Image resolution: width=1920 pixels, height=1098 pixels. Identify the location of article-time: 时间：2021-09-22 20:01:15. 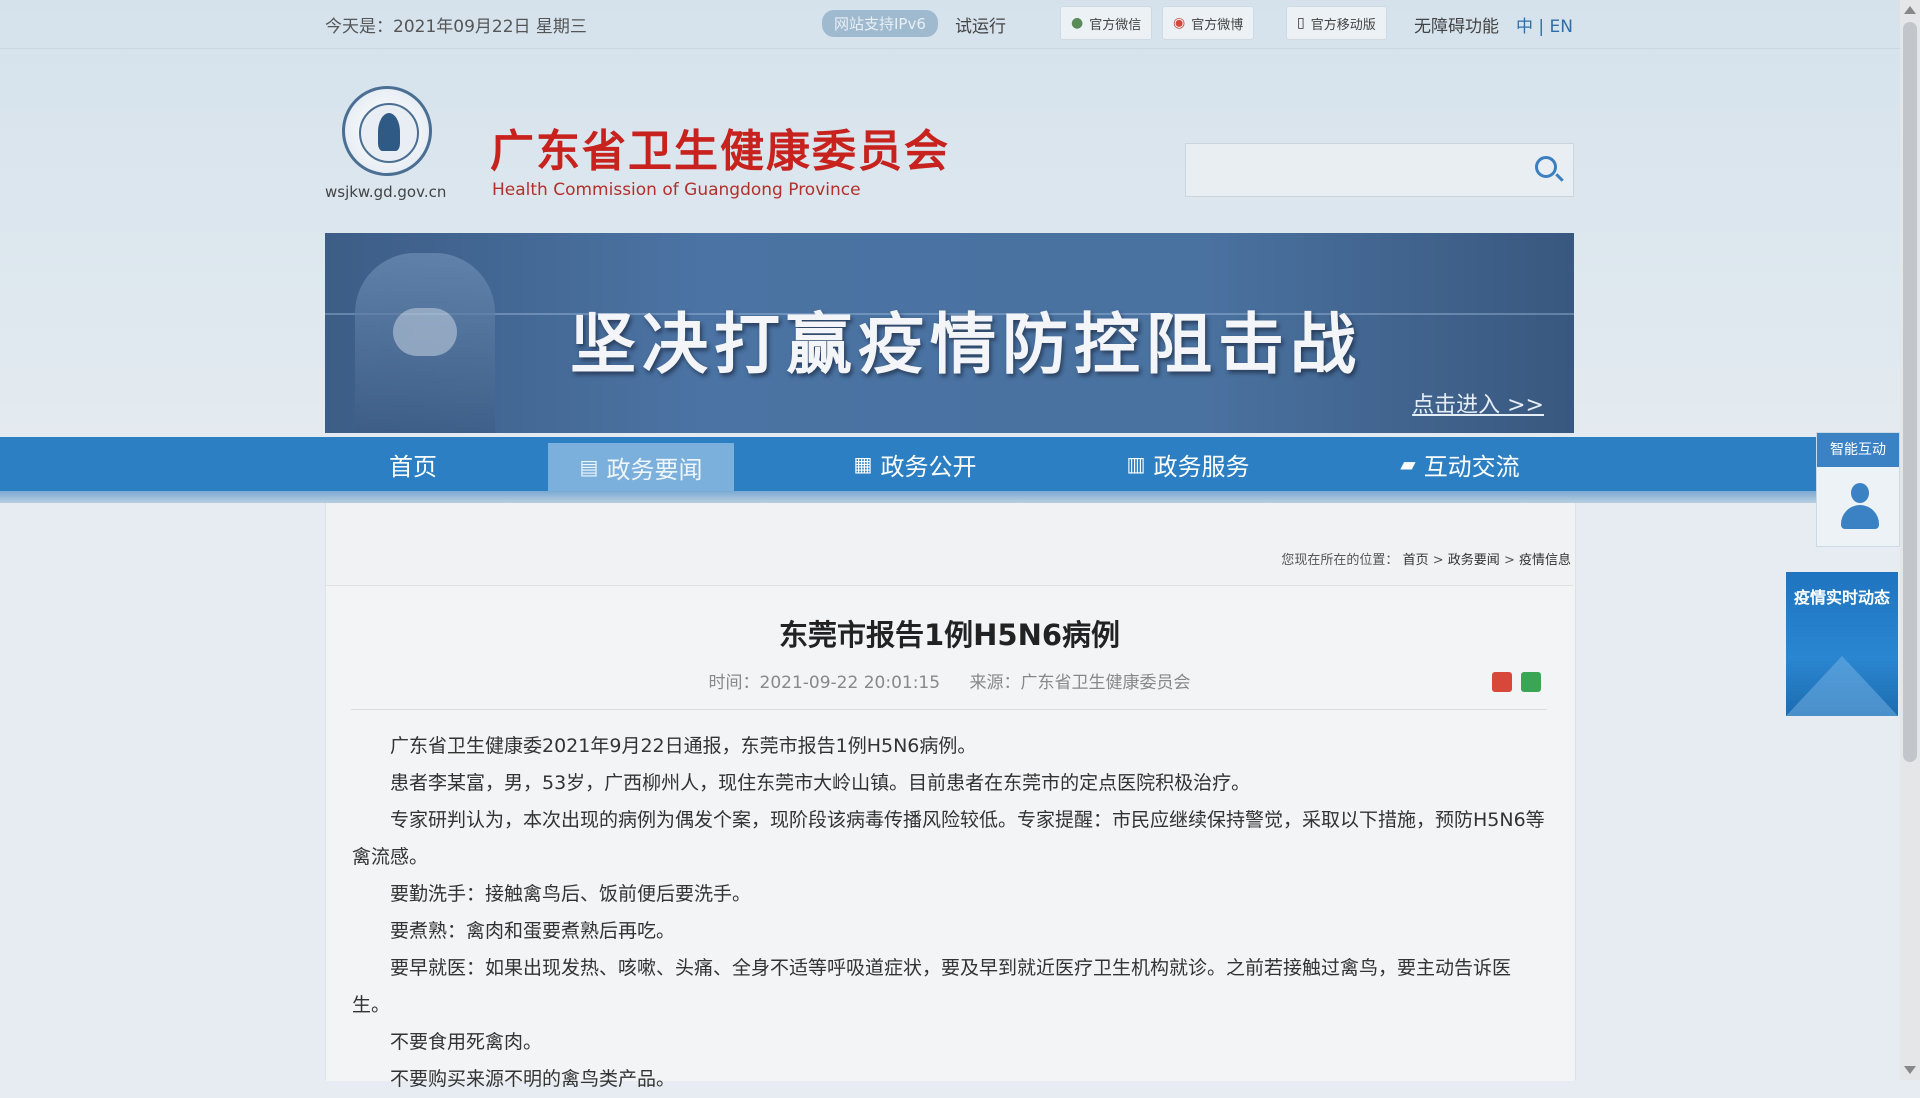
(824, 683).